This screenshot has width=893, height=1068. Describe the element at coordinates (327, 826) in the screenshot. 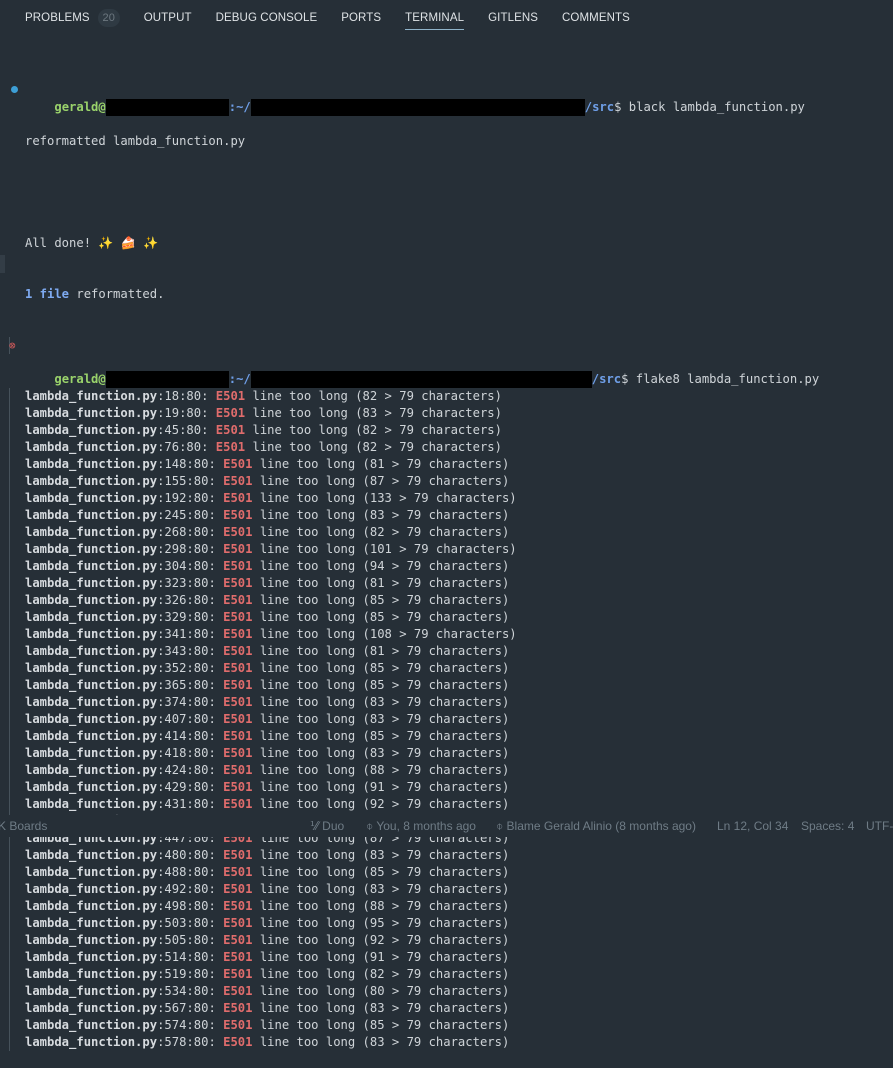

I see `duo-item: ⅟⁄ Duo` at that location.